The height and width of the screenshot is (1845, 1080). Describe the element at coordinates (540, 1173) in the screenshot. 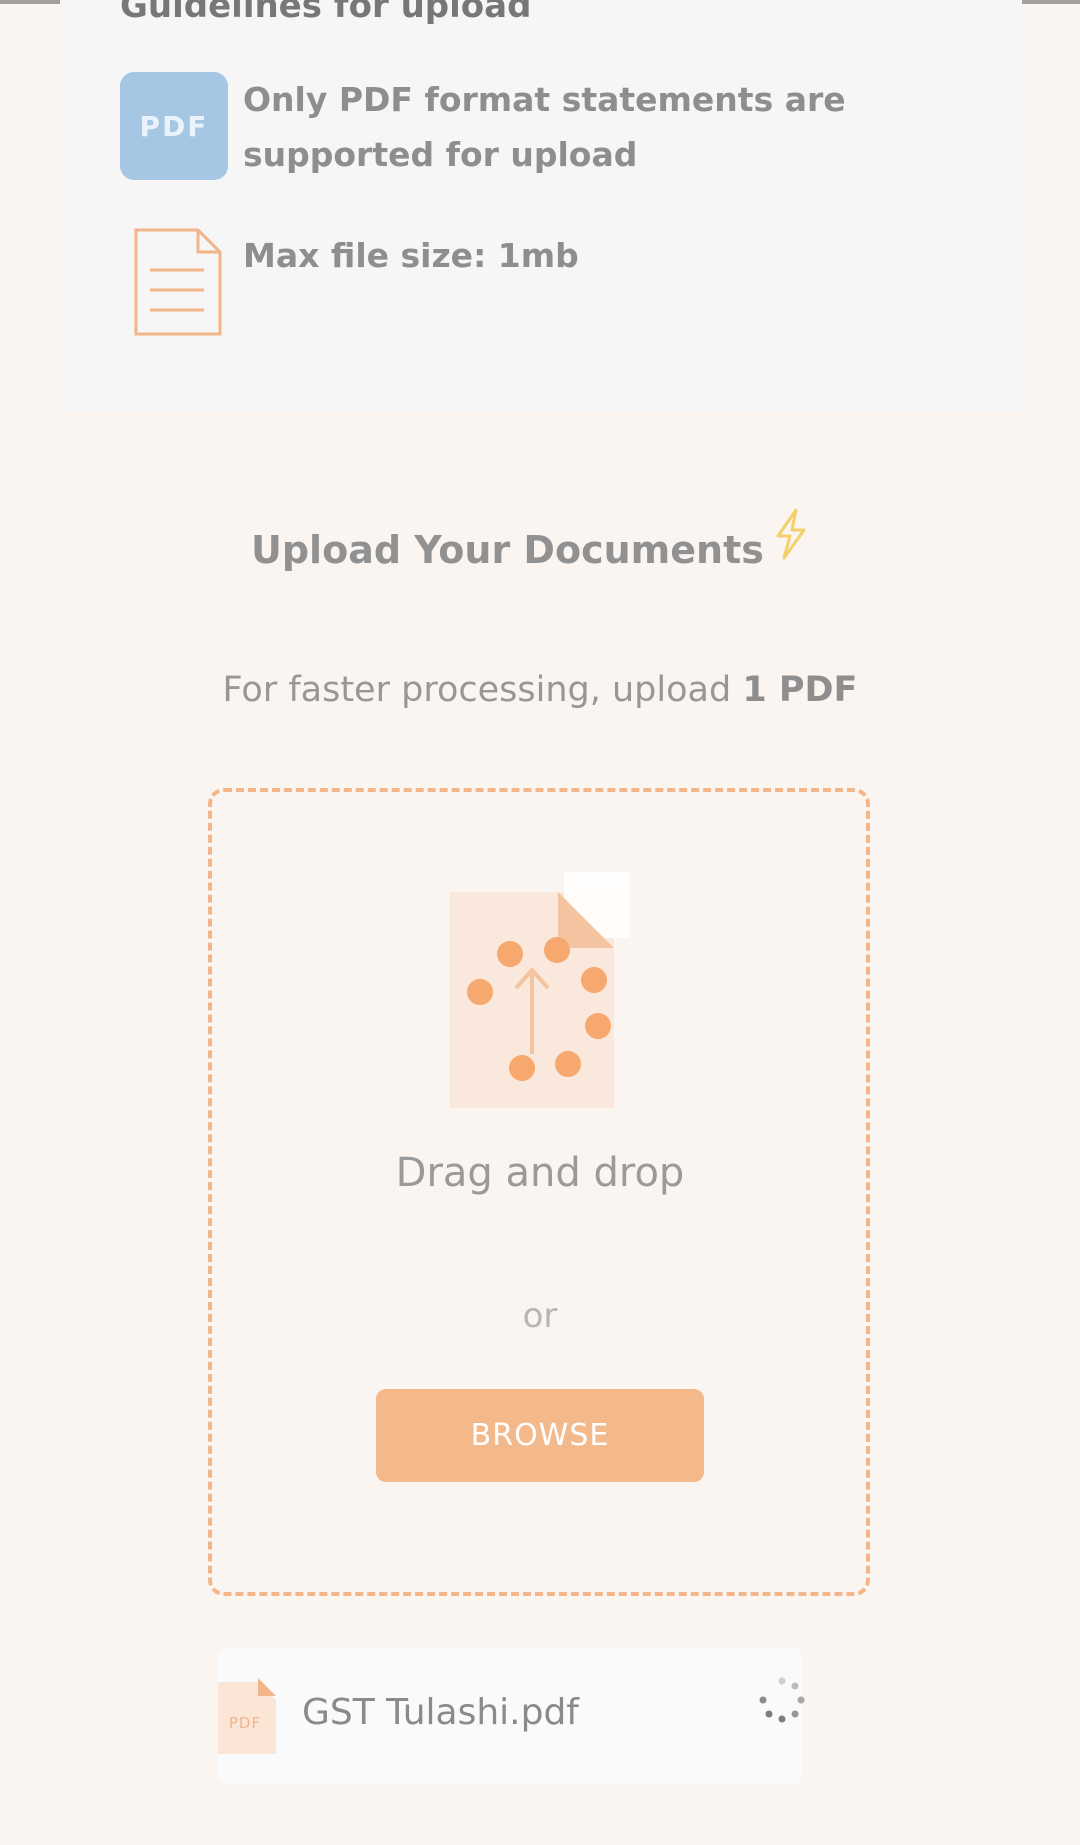

I see `drag-and-drop-label: Drag and drop` at that location.